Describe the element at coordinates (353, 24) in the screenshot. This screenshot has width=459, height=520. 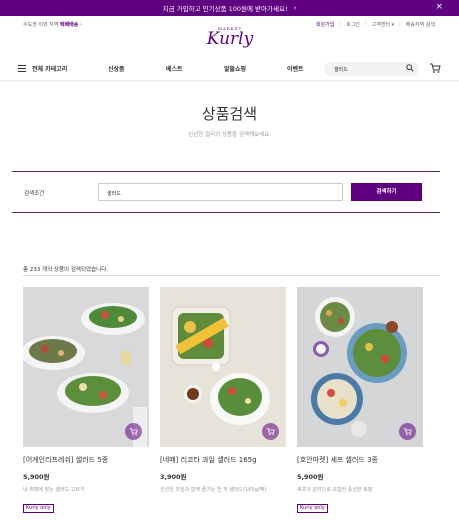
I see `login-link: 로그인` at that location.